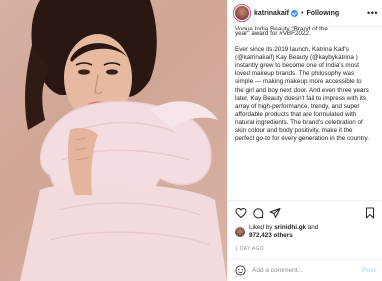 The height and width of the screenshot is (281, 382). What do you see at coordinates (271, 235) in the screenshot?
I see `likes-count: 972,423 others` at bounding box center [271, 235].